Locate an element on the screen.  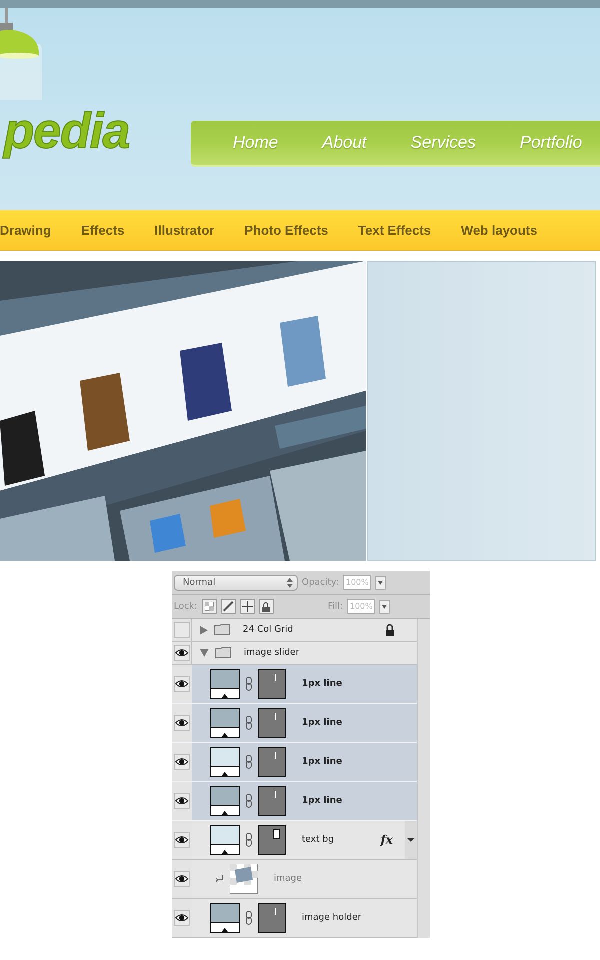
category-link: Text Effects is located at coordinates (395, 230).